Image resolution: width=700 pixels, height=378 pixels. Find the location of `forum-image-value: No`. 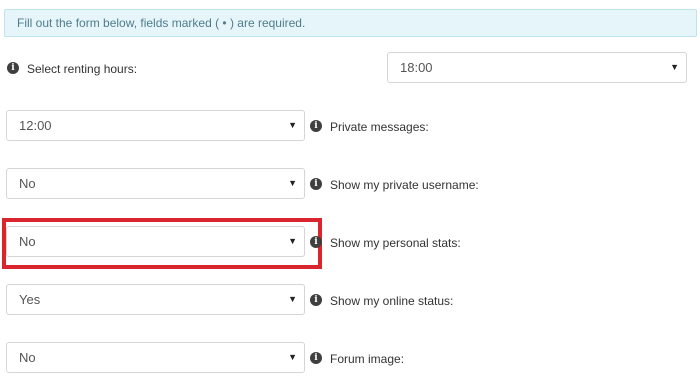

forum-image-value: No is located at coordinates (27, 357).